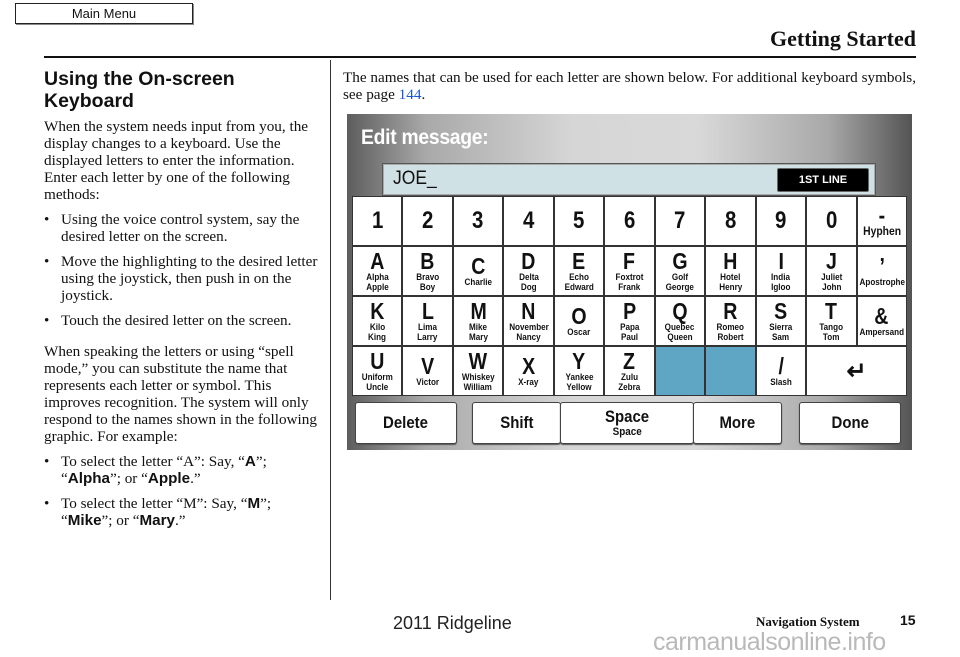  I want to click on key-glyph: U, so click(377, 361).